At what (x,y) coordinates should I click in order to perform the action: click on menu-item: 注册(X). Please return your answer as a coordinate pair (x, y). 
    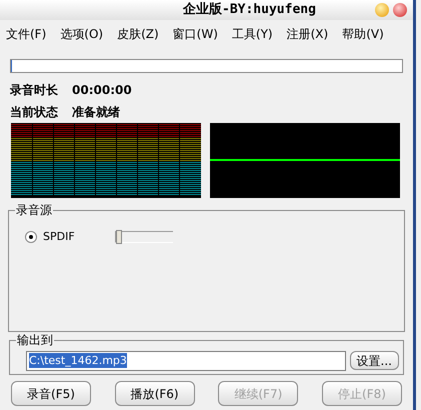
    Looking at the image, I should click on (307, 34).